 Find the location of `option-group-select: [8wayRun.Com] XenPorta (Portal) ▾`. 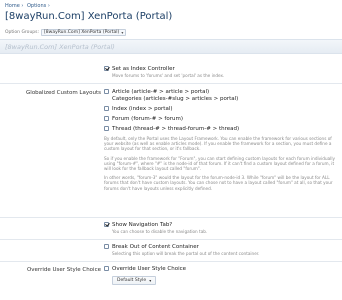

option-group-select: [8wayRun.Com] XenPorta (Portal) ▾ is located at coordinates (84, 32).